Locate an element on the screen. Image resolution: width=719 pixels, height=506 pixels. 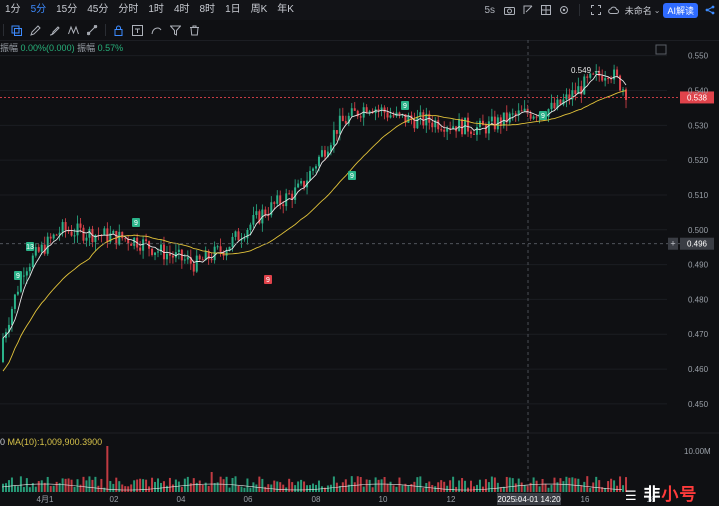
lock-icon is located at coordinates (118, 30).